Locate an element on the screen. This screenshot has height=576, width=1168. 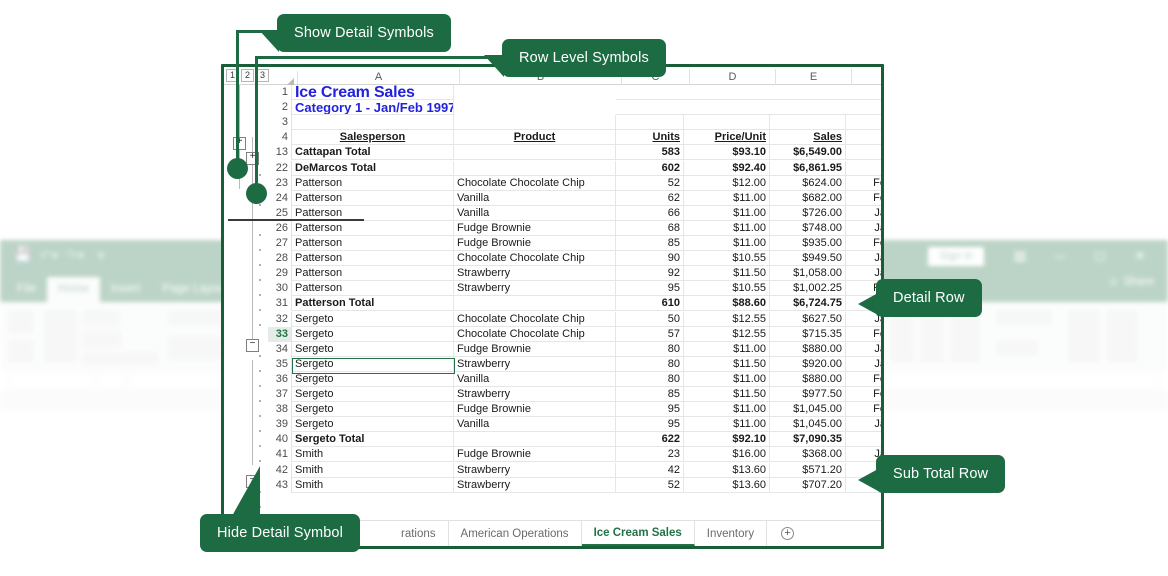
ribbon-tab-file: File is located at coordinates (26, 289).